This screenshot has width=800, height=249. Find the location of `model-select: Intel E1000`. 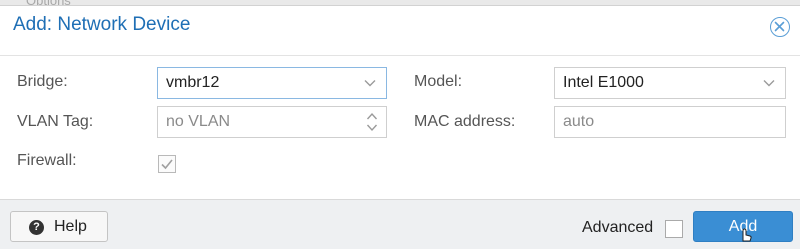

model-select: Intel E1000 is located at coordinates (670, 83).